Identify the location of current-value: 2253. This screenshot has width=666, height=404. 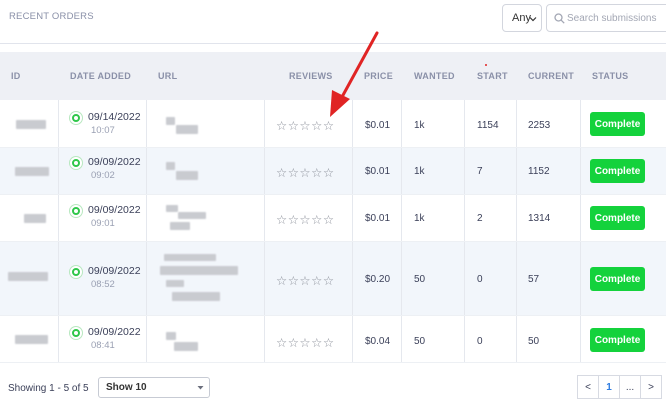
(539, 125).